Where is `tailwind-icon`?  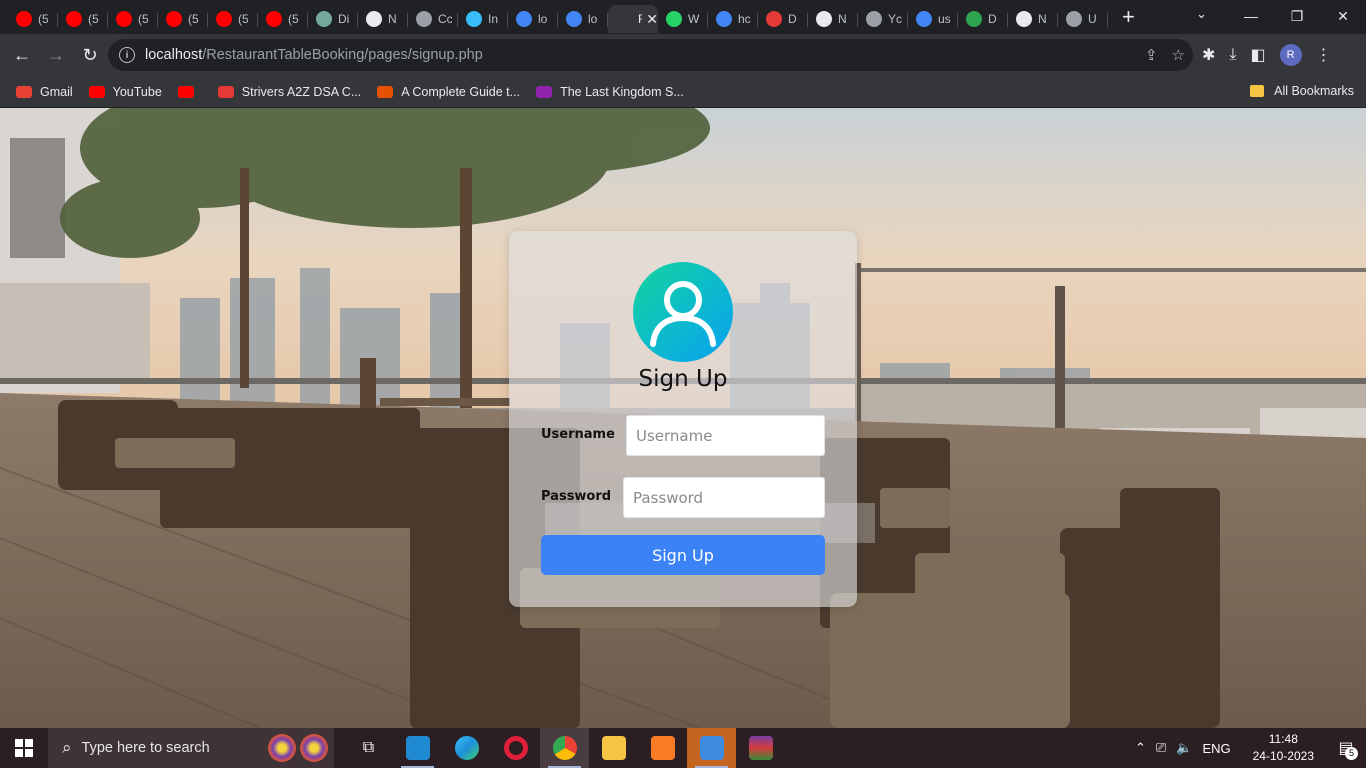
tailwind-icon is located at coordinates (474, 19).